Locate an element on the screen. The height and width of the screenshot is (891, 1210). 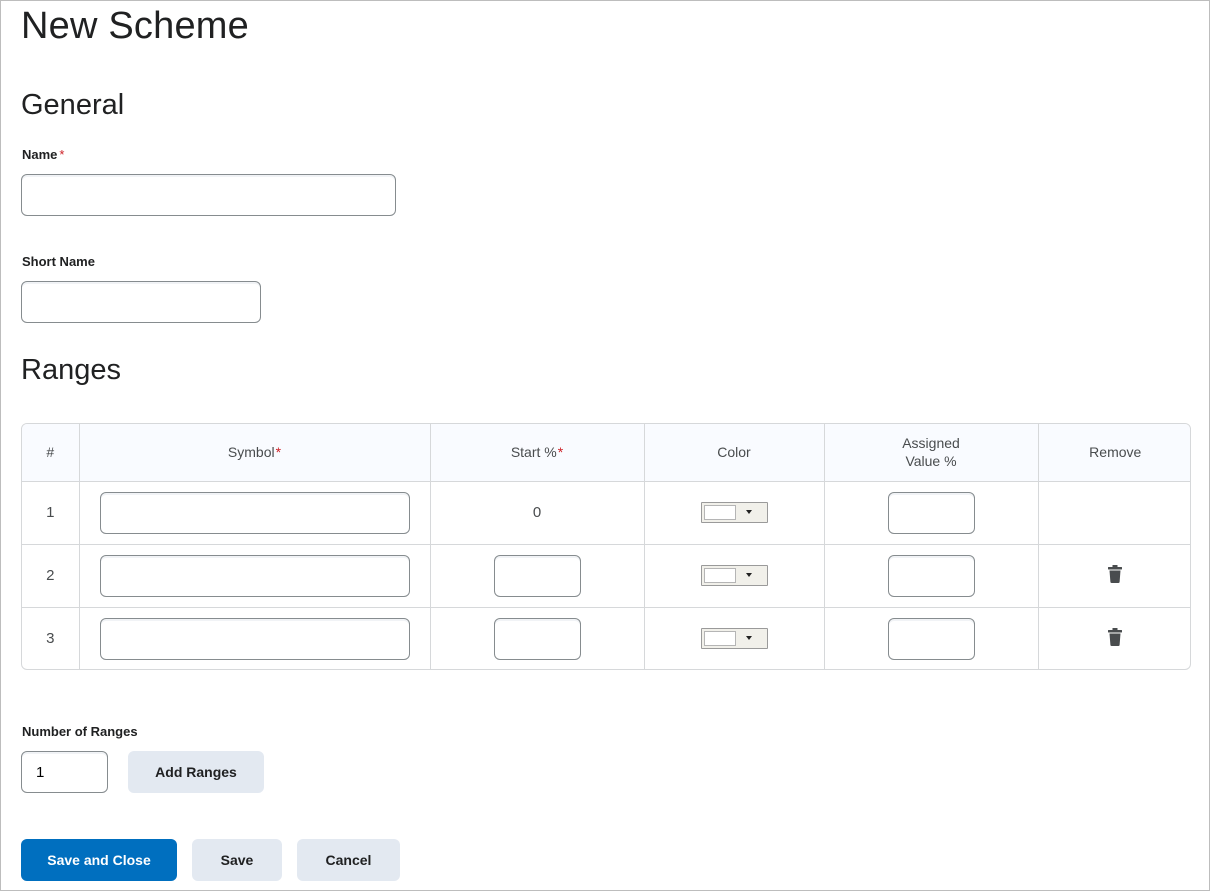
cancel-button: Cancel is located at coordinates (348, 860).